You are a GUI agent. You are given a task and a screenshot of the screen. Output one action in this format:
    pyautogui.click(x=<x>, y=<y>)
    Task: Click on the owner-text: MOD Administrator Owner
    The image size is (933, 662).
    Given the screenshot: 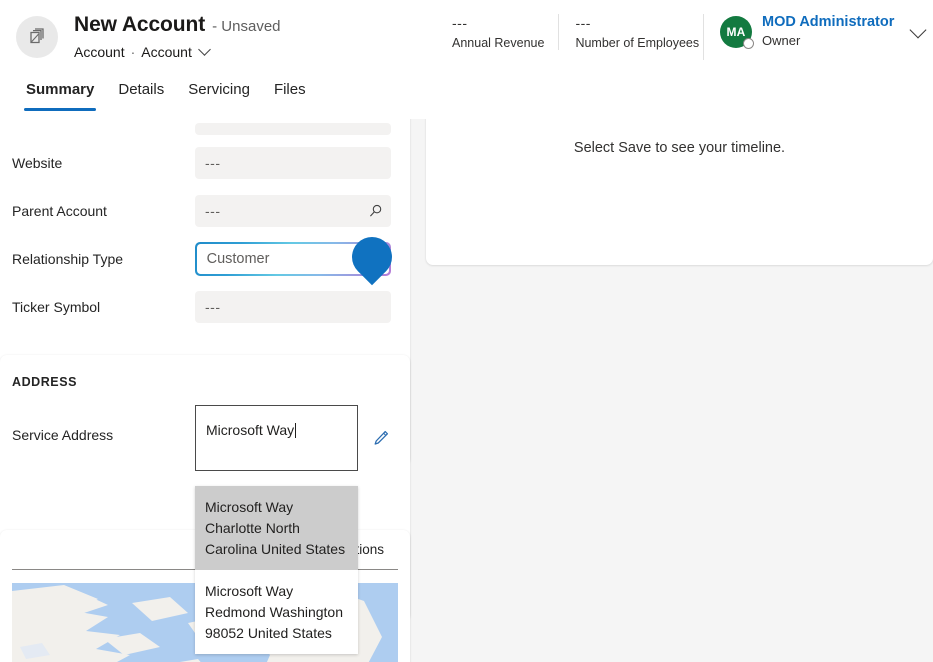 What is the action you would take?
    pyautogui.click(x=828, y=31)
    